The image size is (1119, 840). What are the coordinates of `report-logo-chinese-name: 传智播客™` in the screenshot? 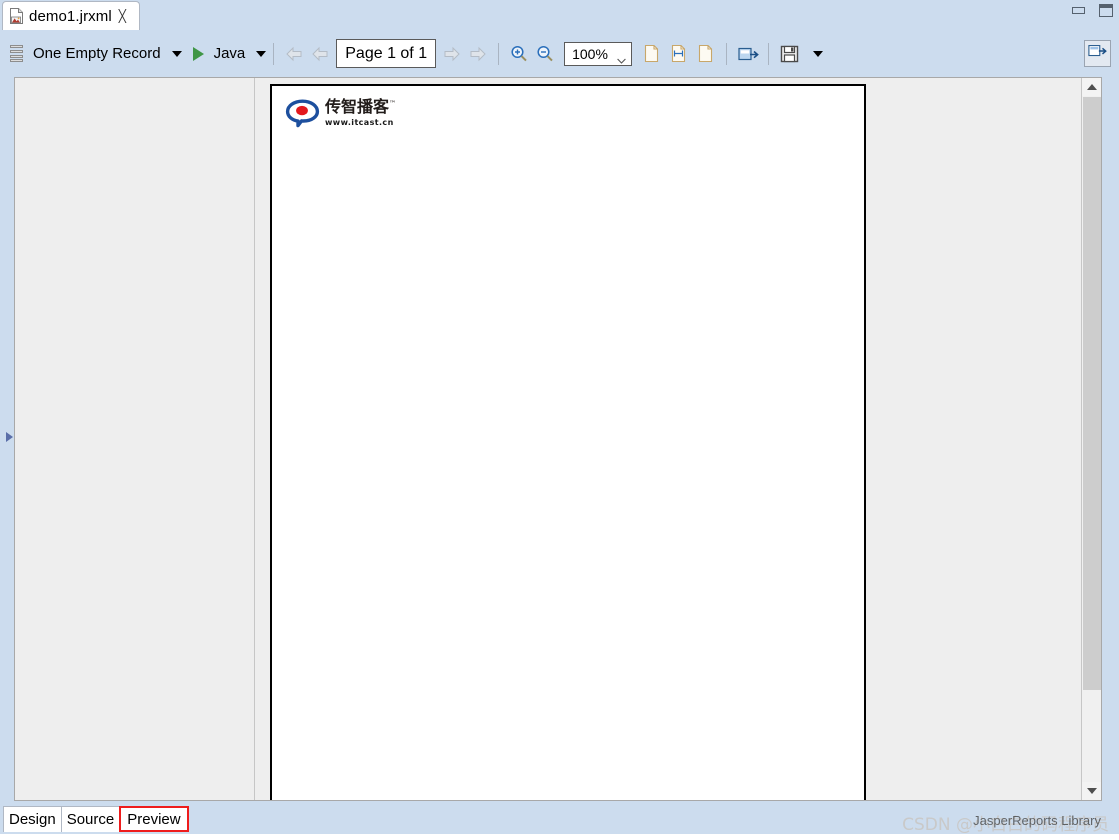 It's located at (361, 107).